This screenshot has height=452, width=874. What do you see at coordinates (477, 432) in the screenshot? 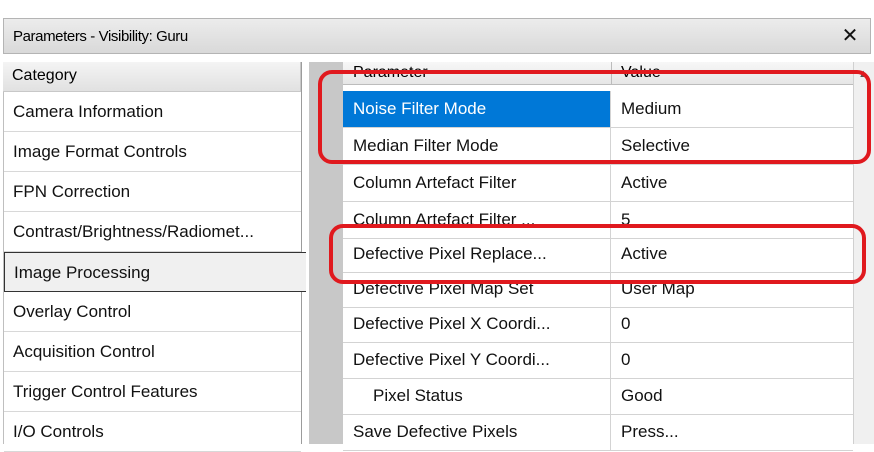
I see `parameter-name: Save Defective Pixels` at bounding box center [477, 432].